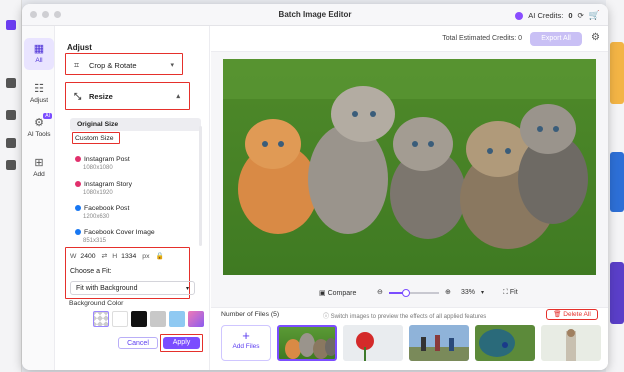 This screenshot has height=372, width=624. What do you see at coordinates (505, 343) in the screenshot?
I see `thumbnail-peacock` at bounding box center [505, 343].